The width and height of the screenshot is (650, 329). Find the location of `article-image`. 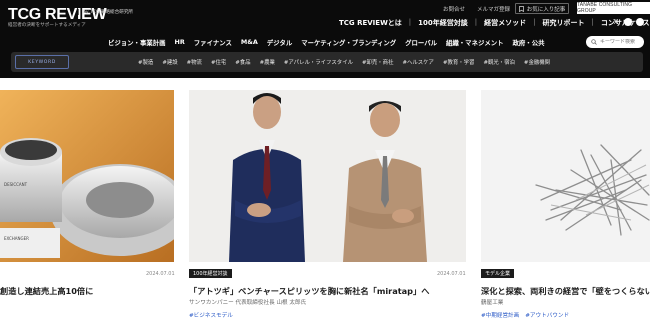

article-image is located at coordinates (565, 176).